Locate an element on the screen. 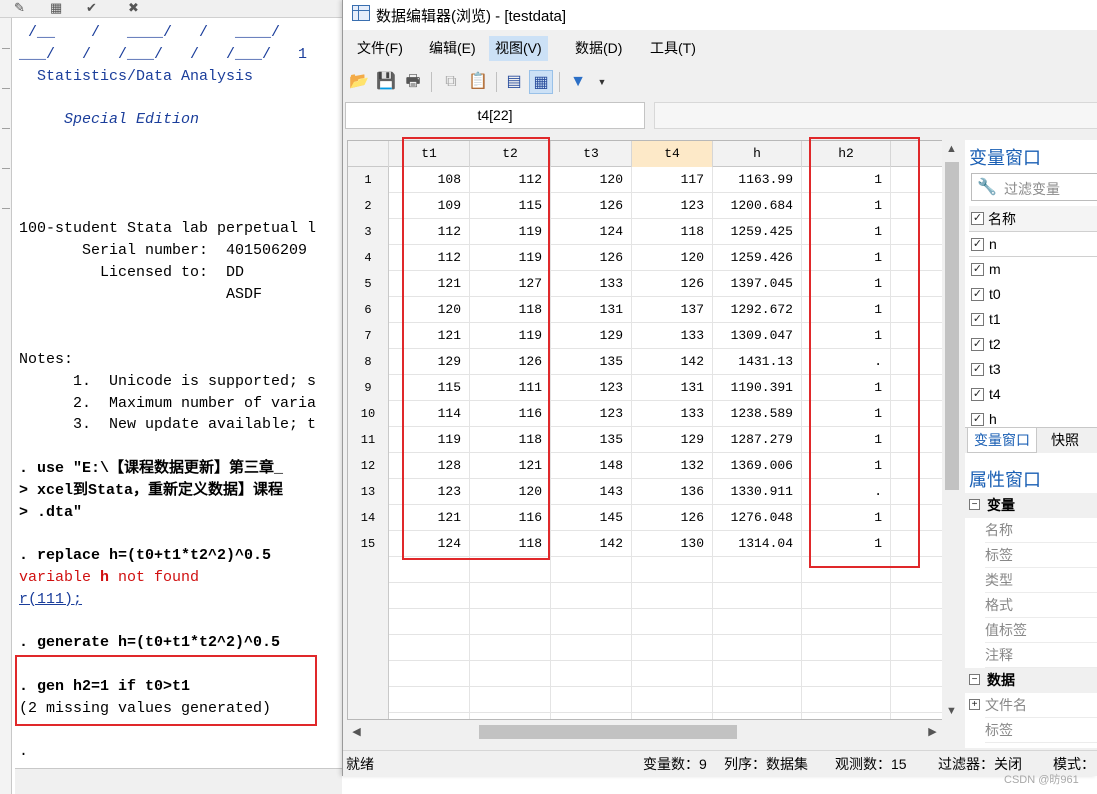 This screenshot has width=1097, height=794. cell-h: 1259.426 is located at coordinates (757, 258).